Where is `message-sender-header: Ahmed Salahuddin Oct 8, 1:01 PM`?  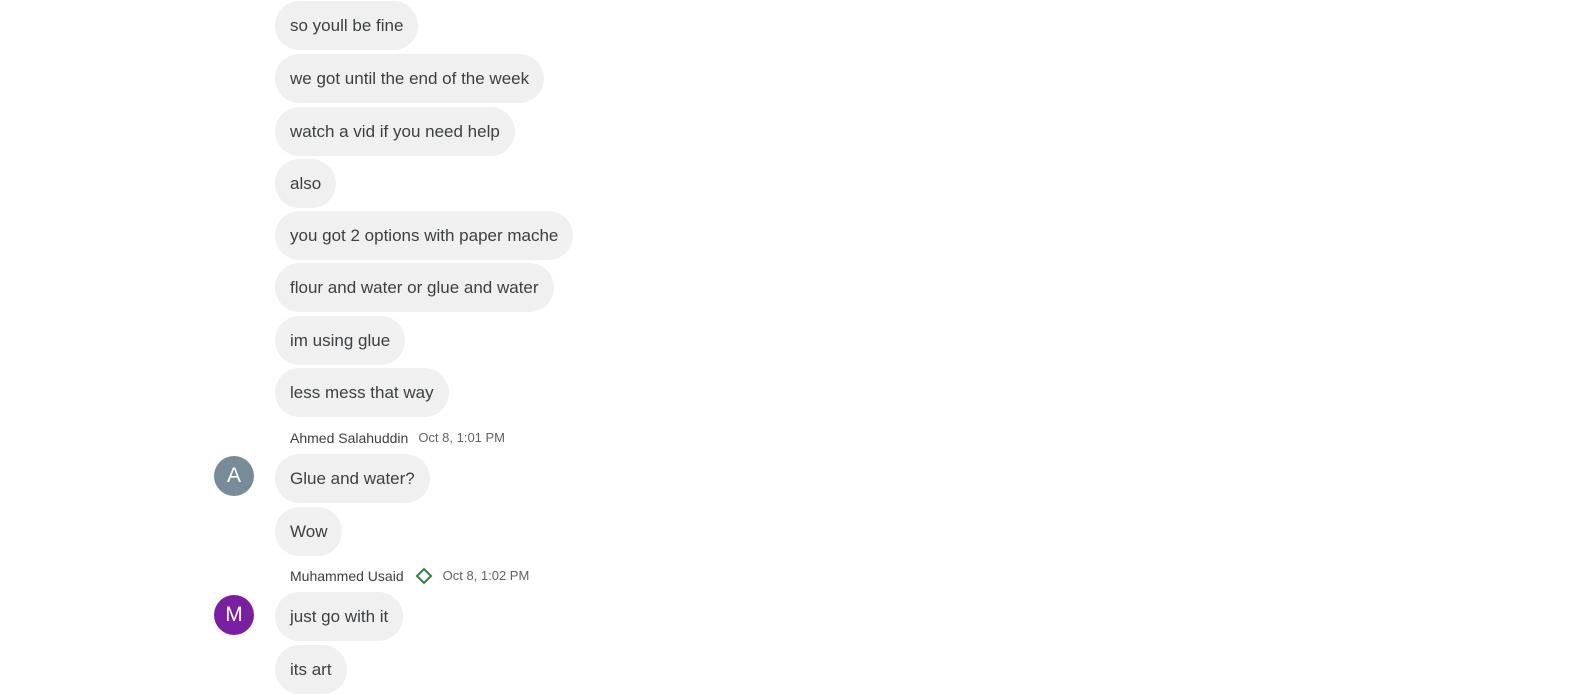 message-sender-header: Ahmed Salahuddin Oct 8, 1:01 PM is located at coordinates (397, 438).